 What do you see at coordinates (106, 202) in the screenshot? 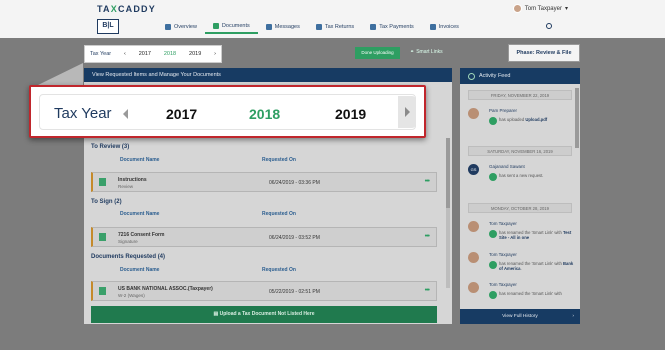
I see `section-title-to-sign: To Sign (2)` at bounding box center [106, 202].